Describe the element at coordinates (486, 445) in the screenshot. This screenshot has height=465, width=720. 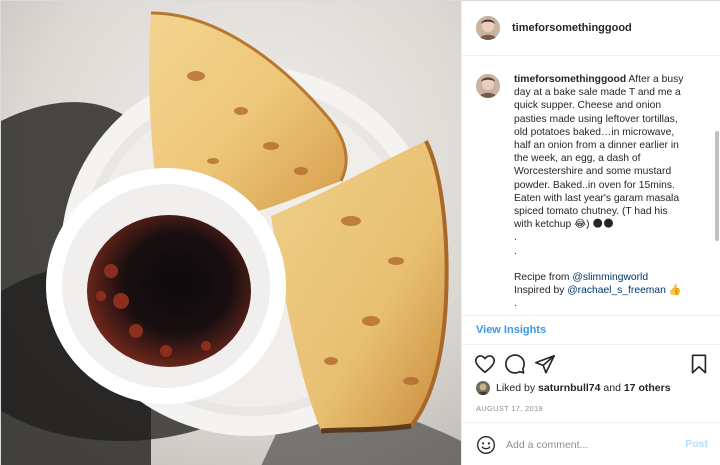
I see `smiley-icon` at that location.